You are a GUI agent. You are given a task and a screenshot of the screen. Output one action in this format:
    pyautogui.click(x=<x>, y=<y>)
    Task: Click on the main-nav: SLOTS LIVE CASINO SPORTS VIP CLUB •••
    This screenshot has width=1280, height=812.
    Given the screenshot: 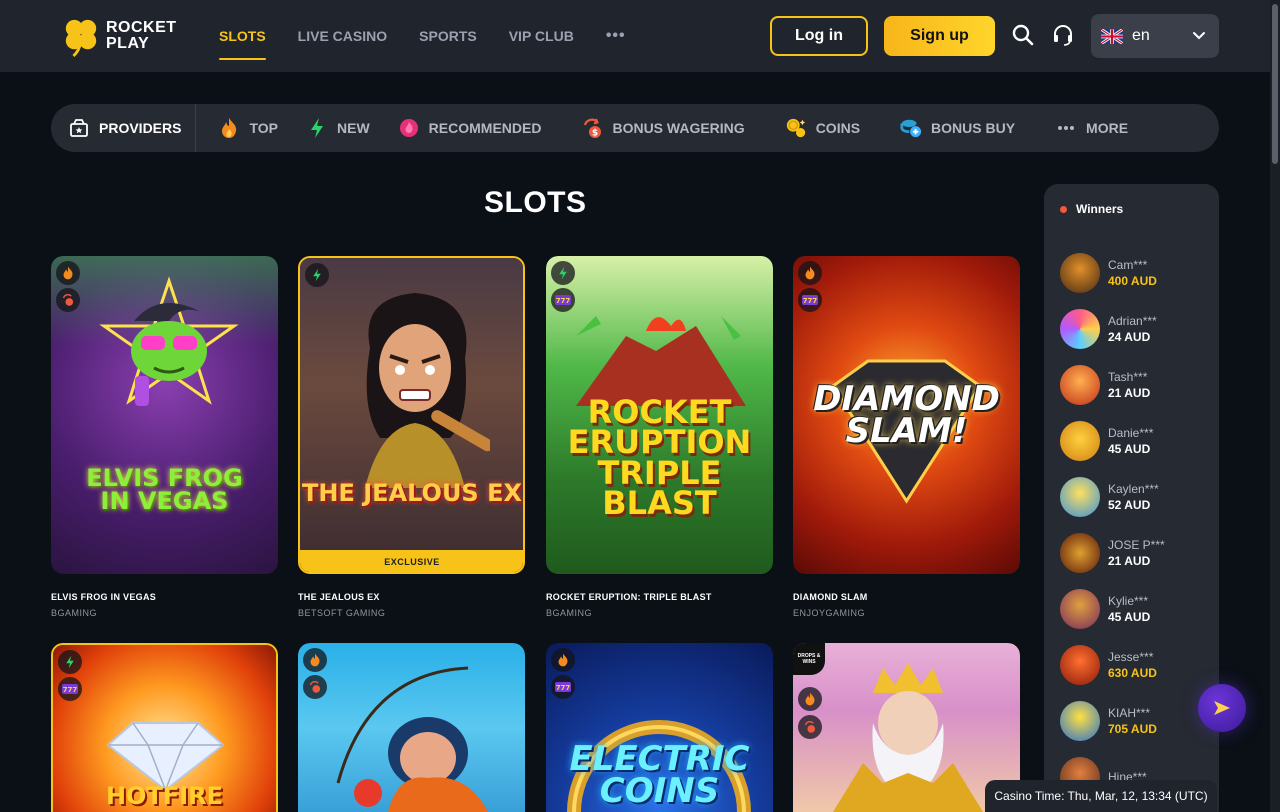 What is the action you would take?
    pyautogui.click(x=422, y=36)
    